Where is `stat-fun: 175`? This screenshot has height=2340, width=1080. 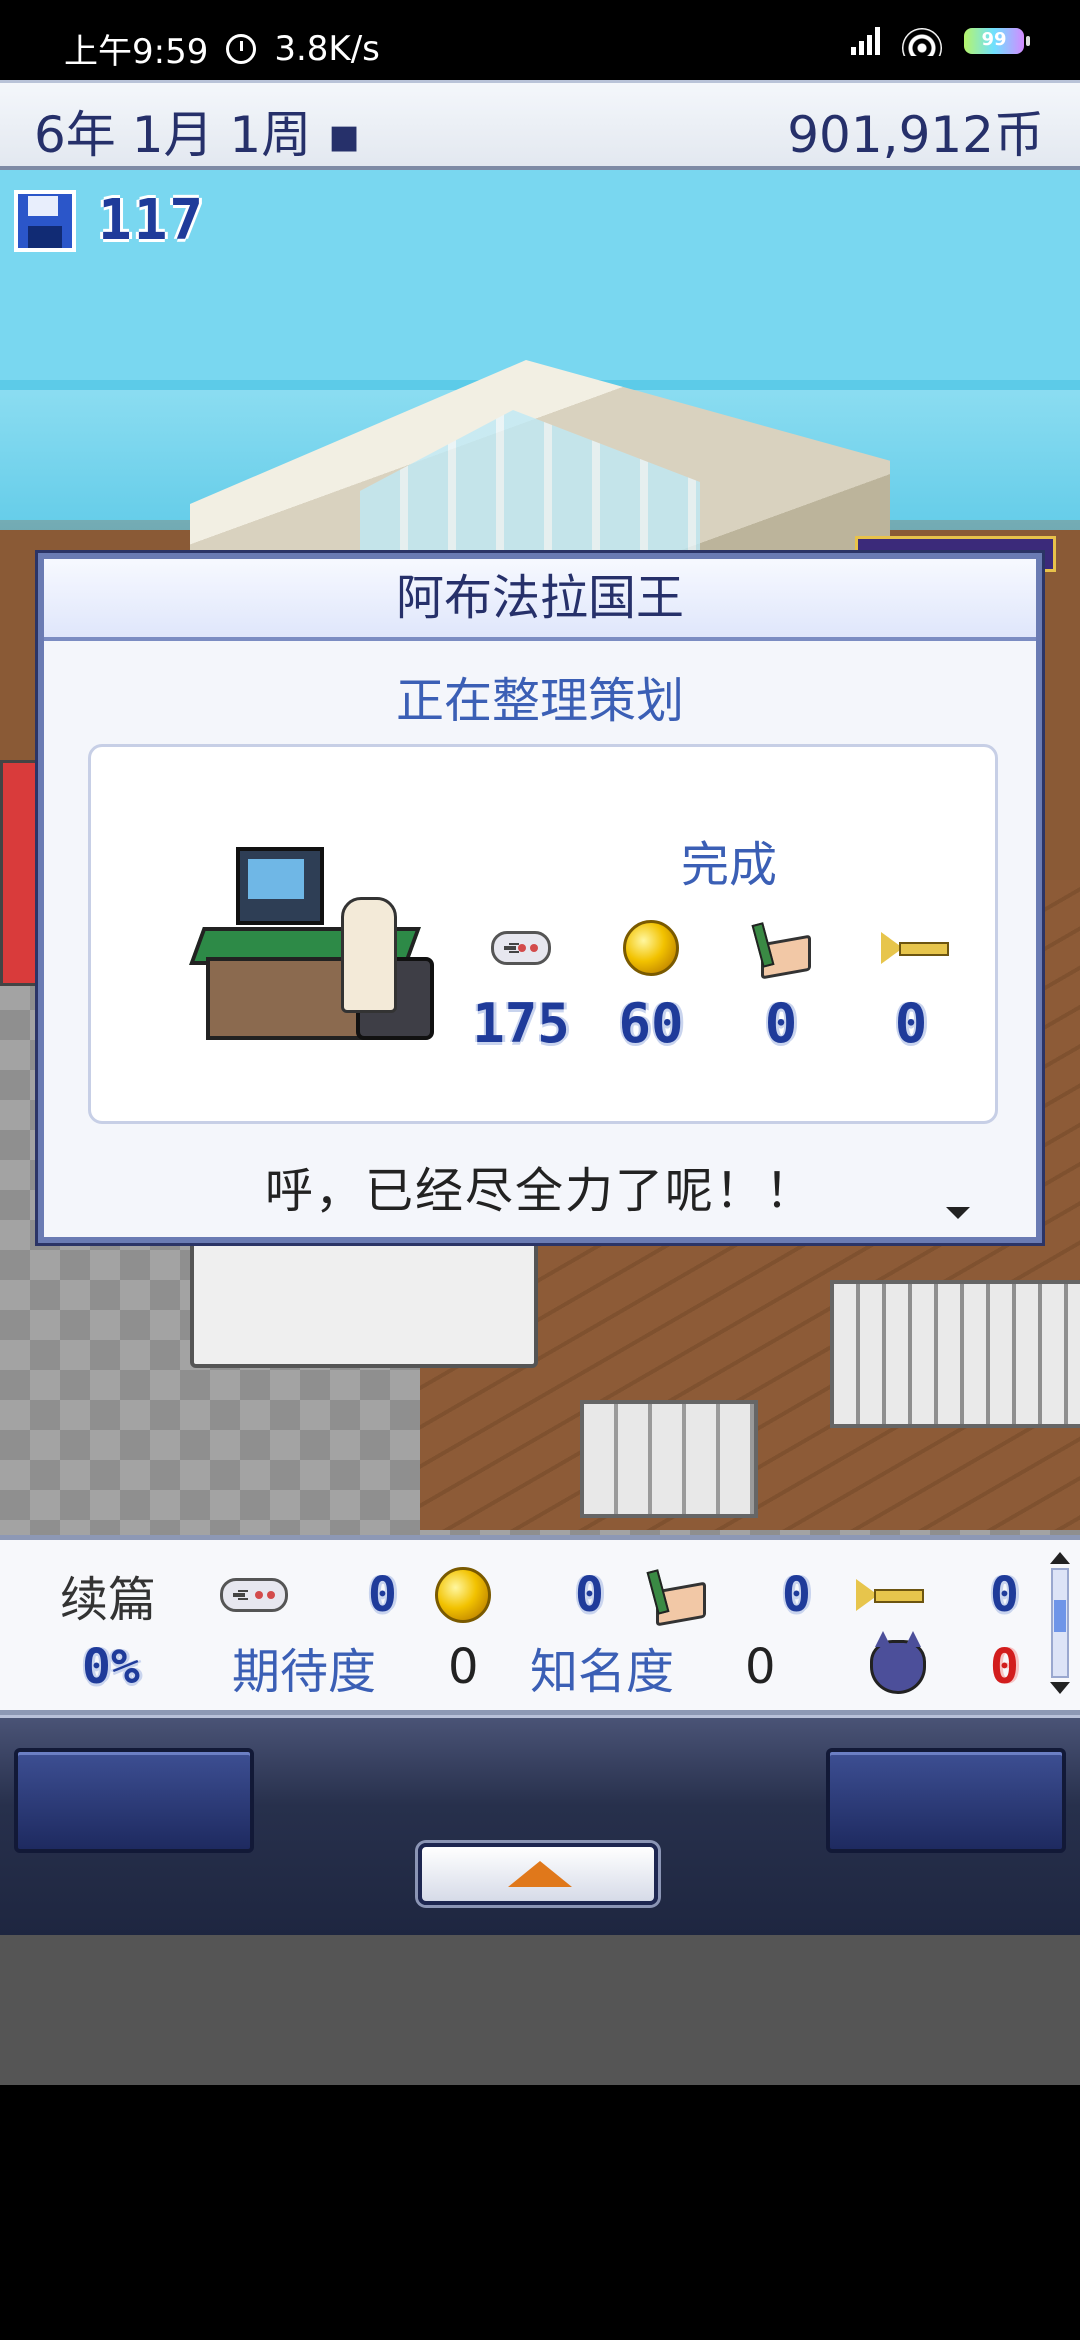
stat-fun: 175 is located at coordinates (521, 988).